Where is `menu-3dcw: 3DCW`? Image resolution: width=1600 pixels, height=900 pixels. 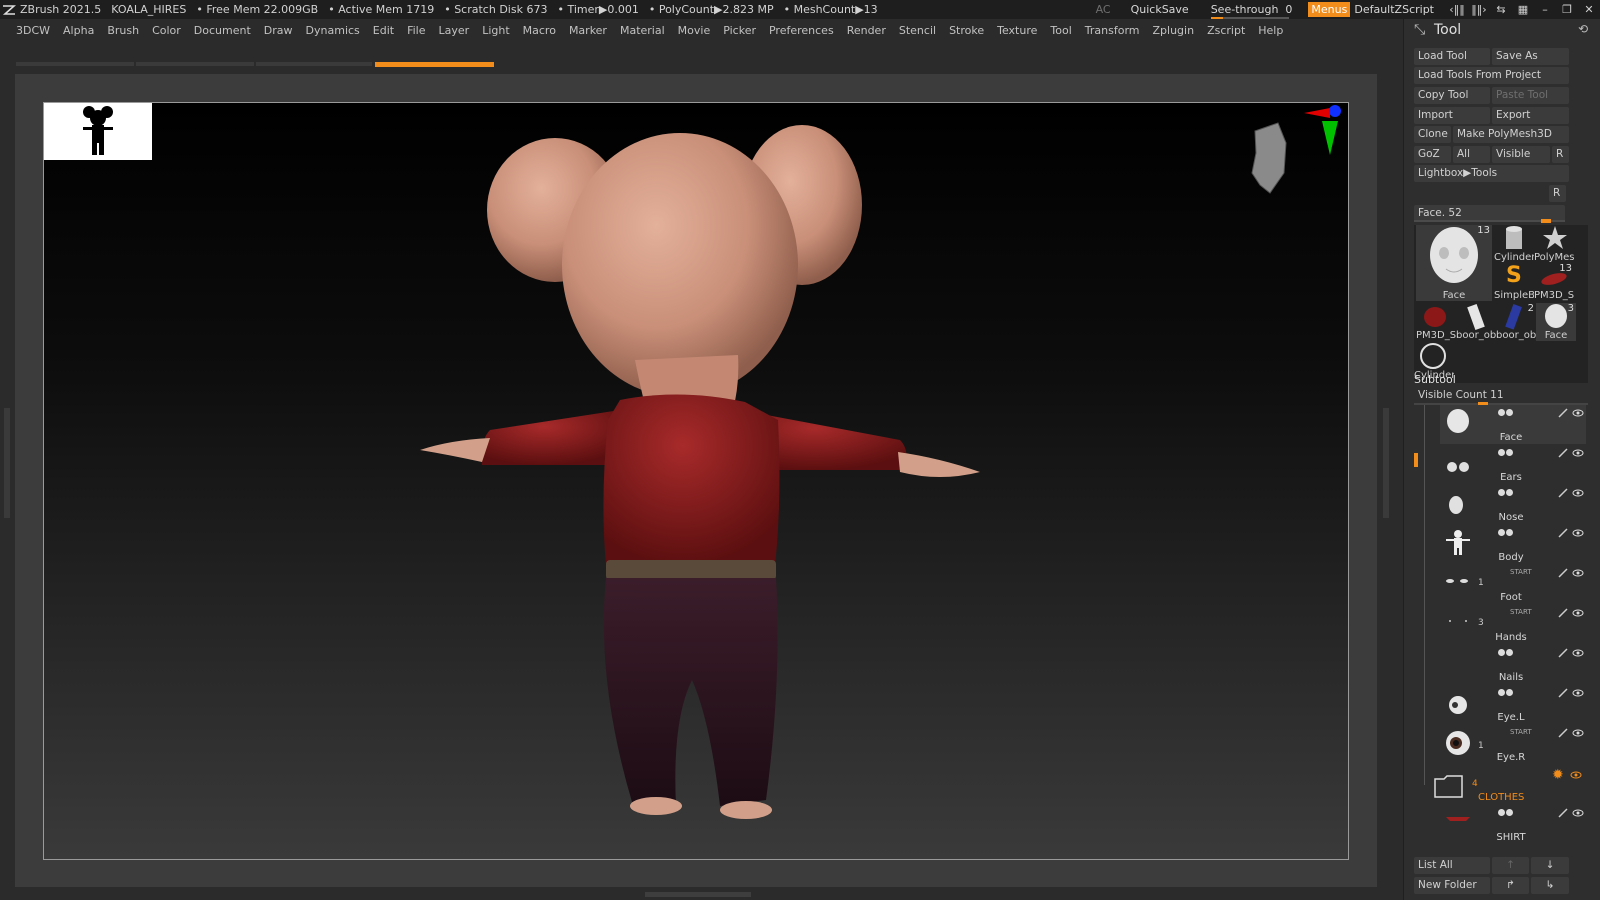 menu-3dcw: 3DCW is located at coordinates (33, 30).